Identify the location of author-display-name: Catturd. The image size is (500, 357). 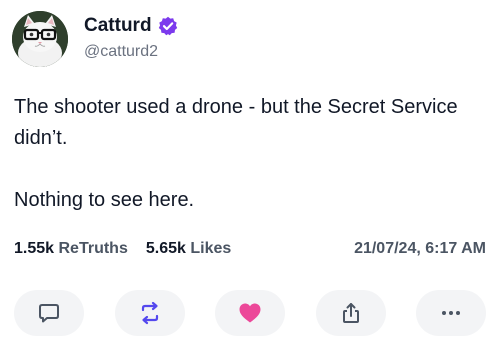
(118, 26).